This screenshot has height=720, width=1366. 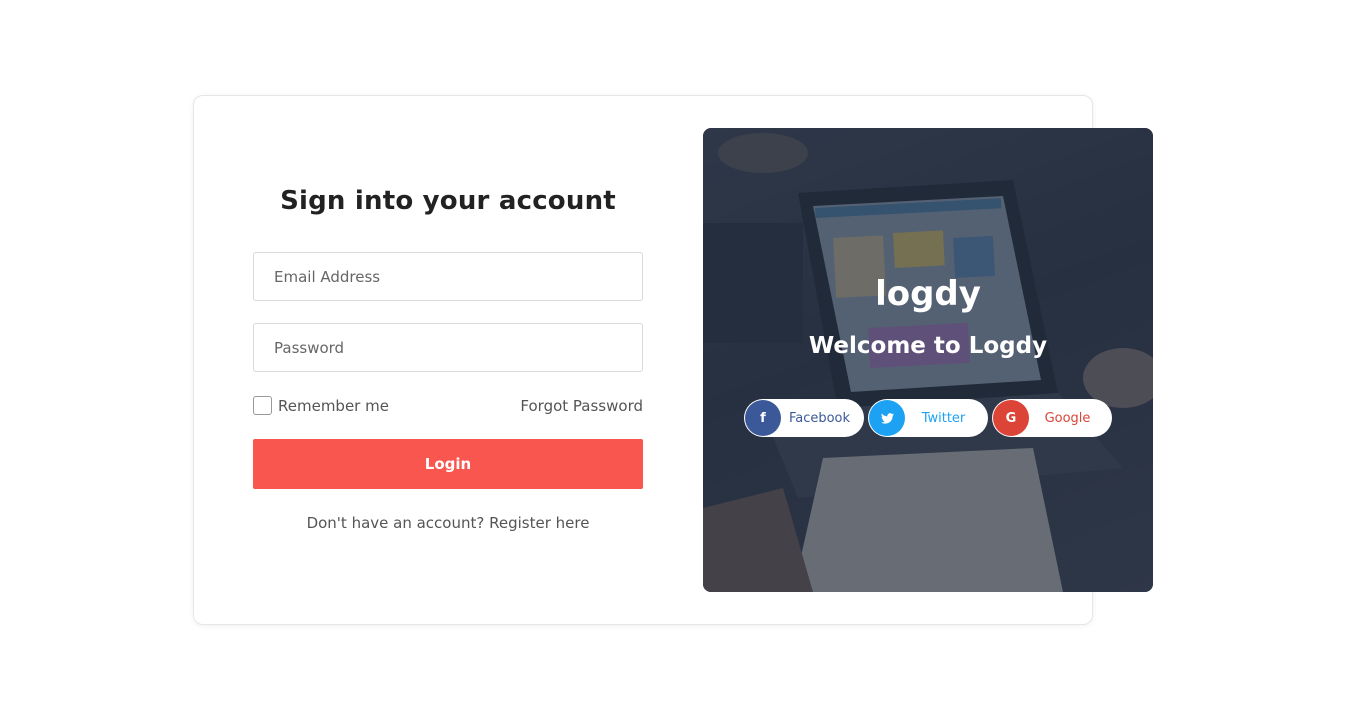 I want to click on register-link: Register here, so click(x=539, y=523).